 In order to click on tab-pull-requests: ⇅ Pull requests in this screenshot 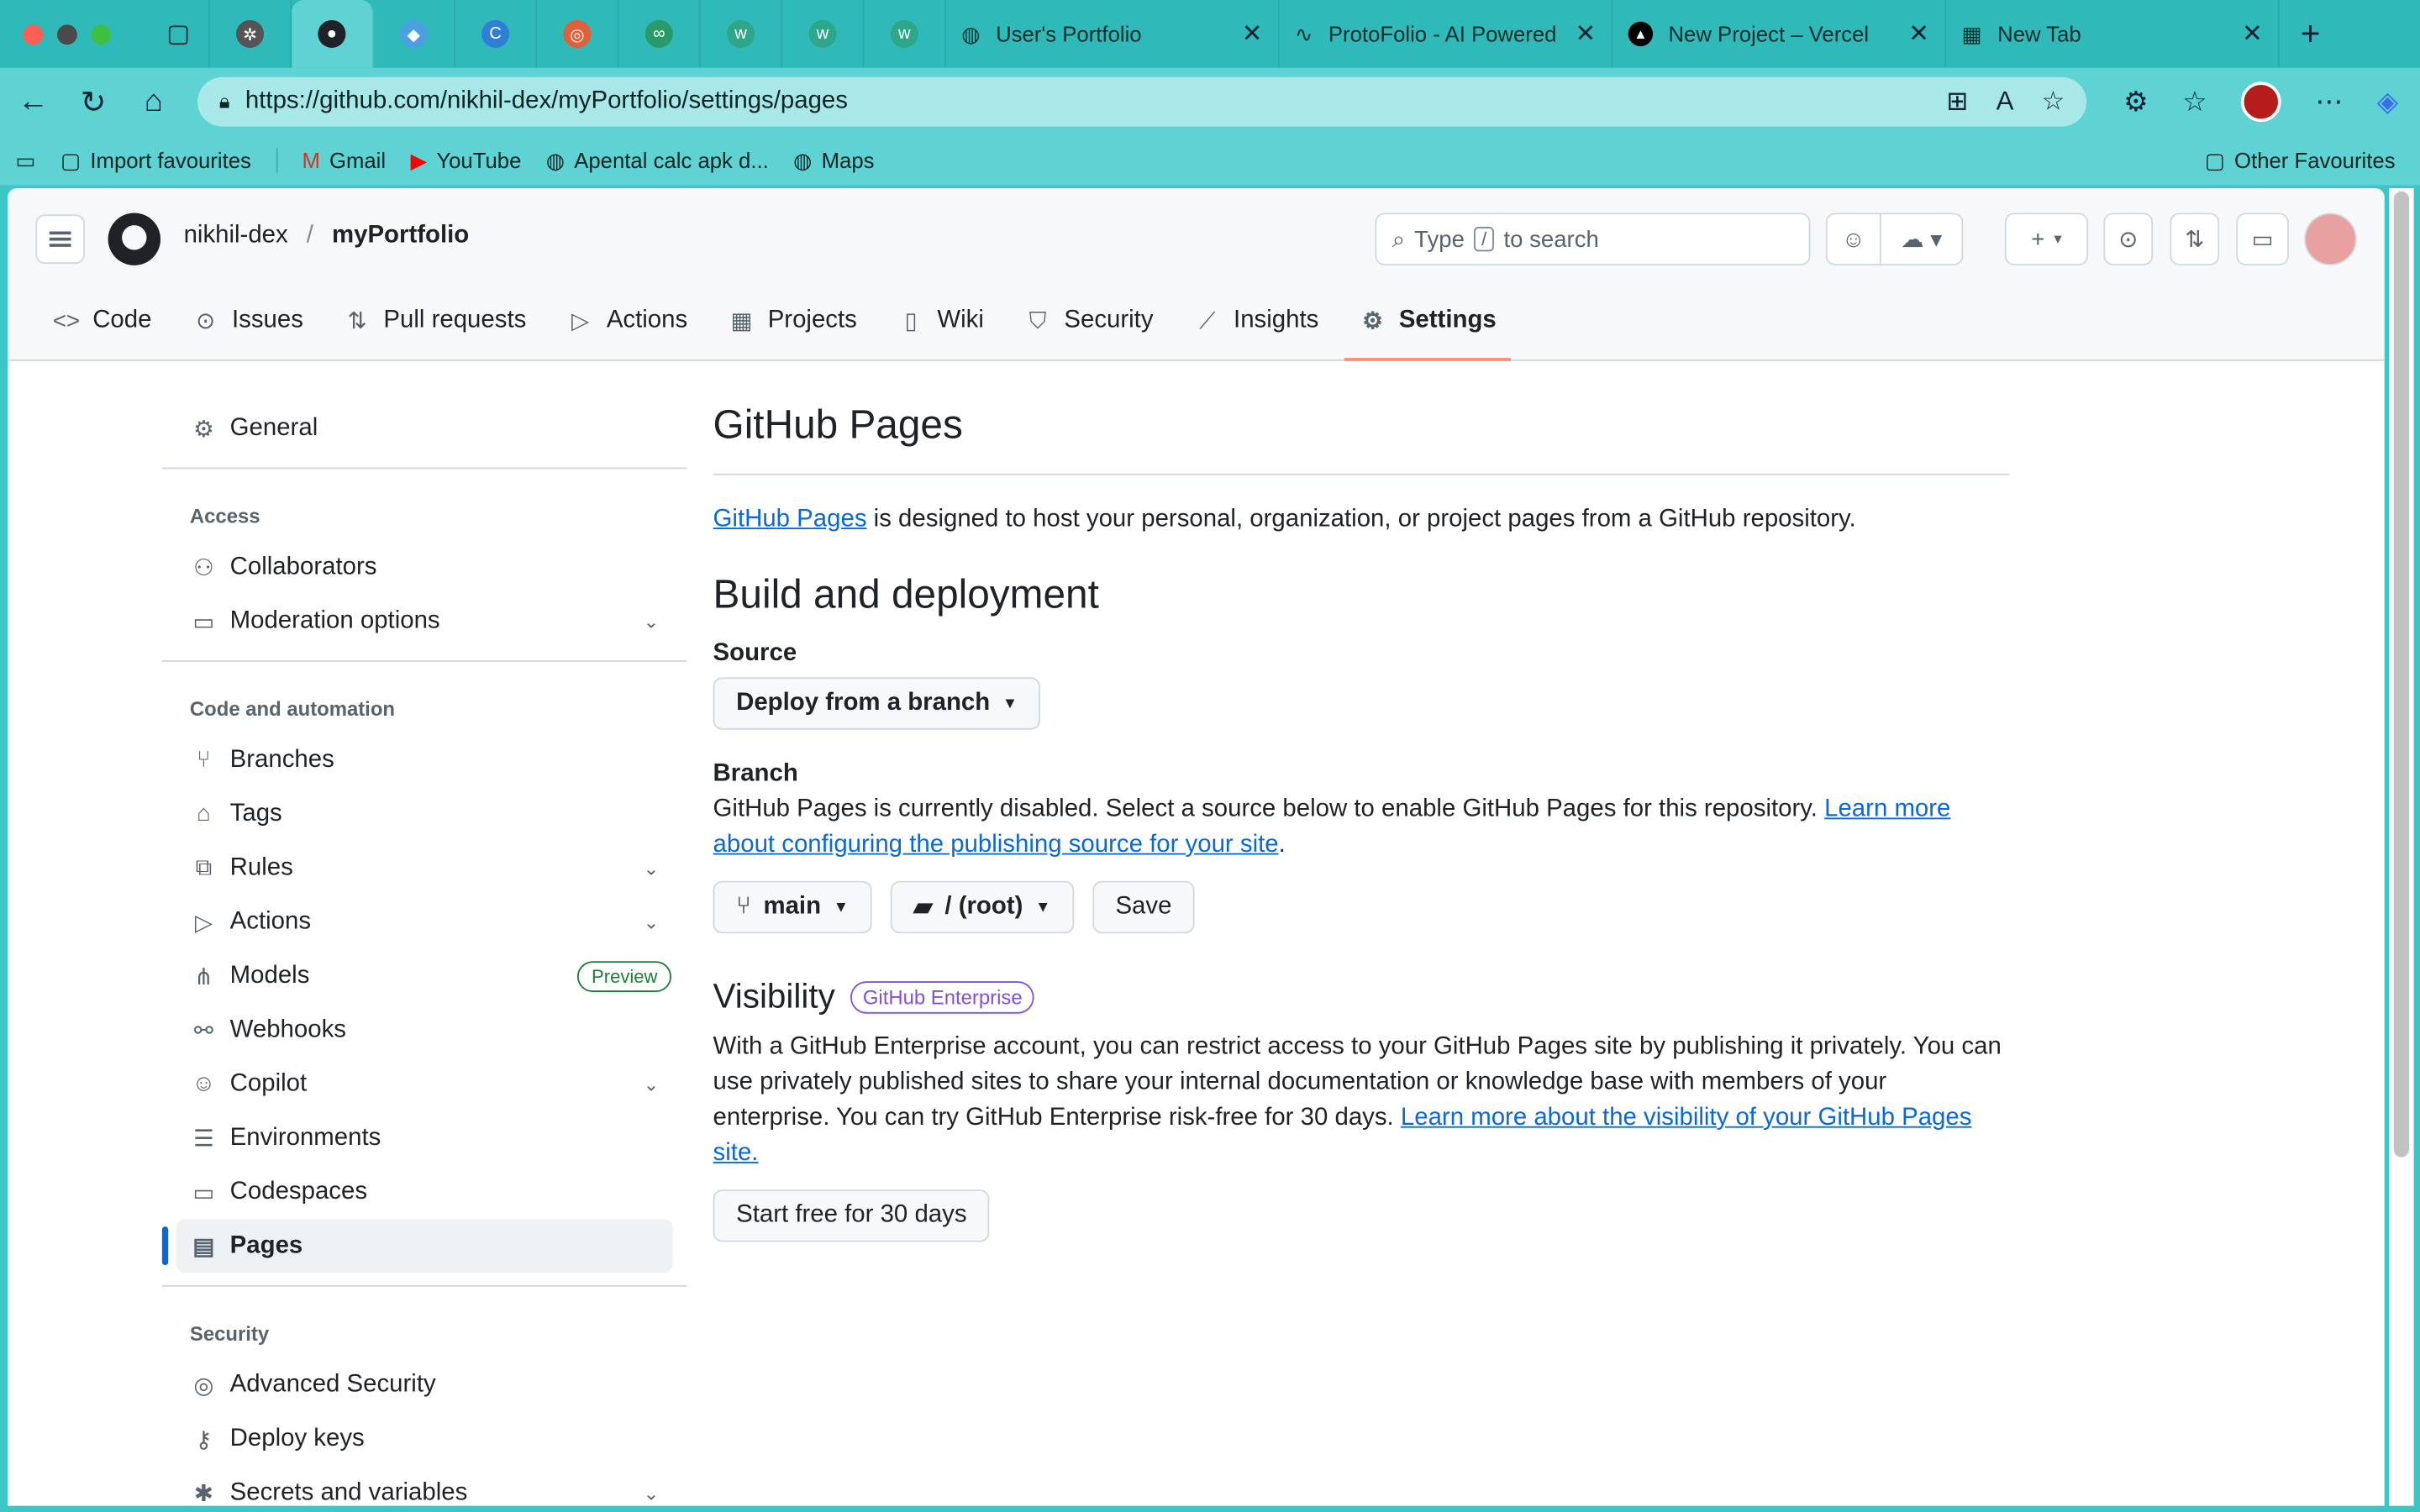, I will do `click(435, 321)`.